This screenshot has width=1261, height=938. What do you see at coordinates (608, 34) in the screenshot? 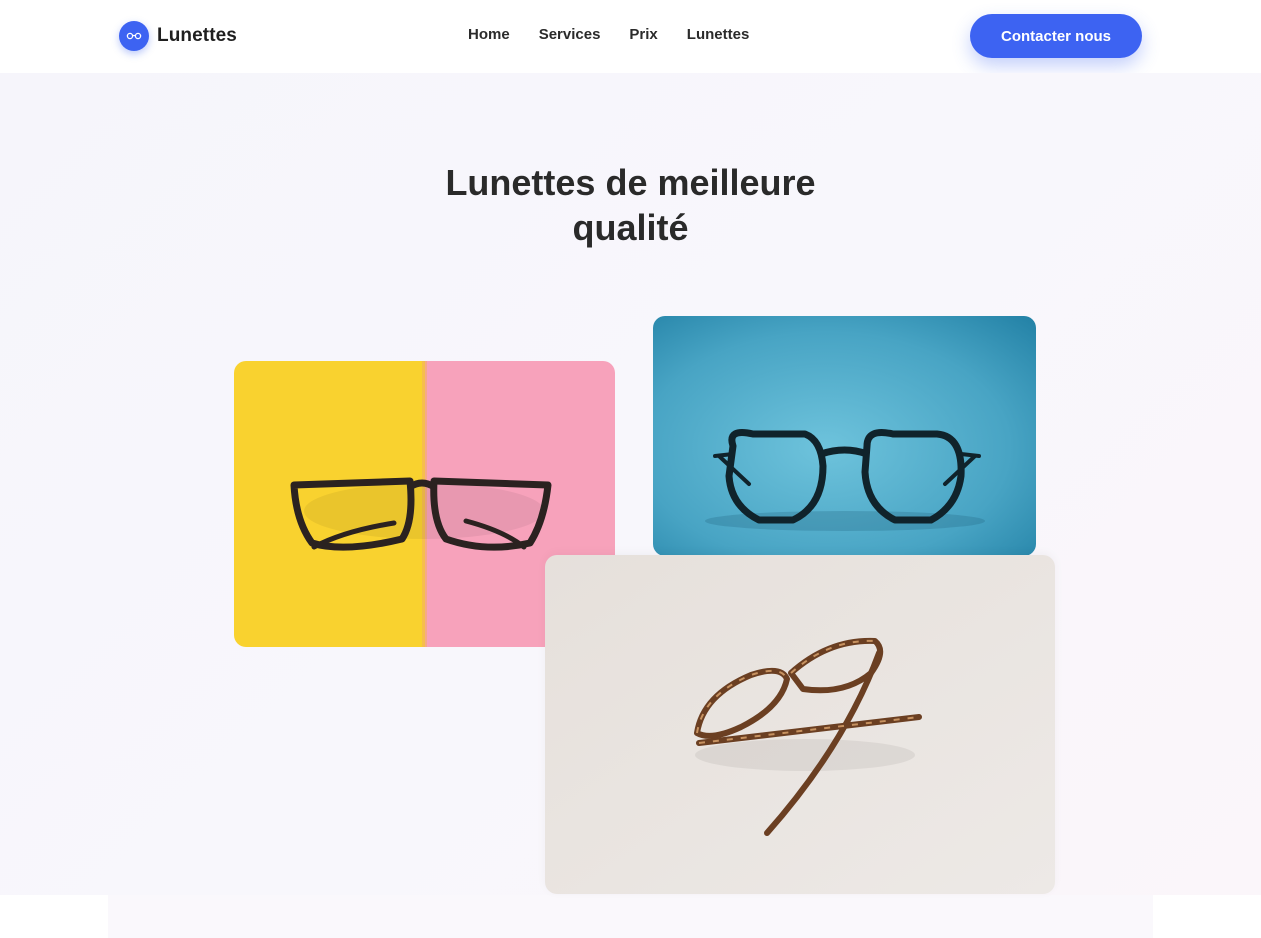
I see `main-nav: Home Services Prix Lunettes` at bounding box center [608, 34].